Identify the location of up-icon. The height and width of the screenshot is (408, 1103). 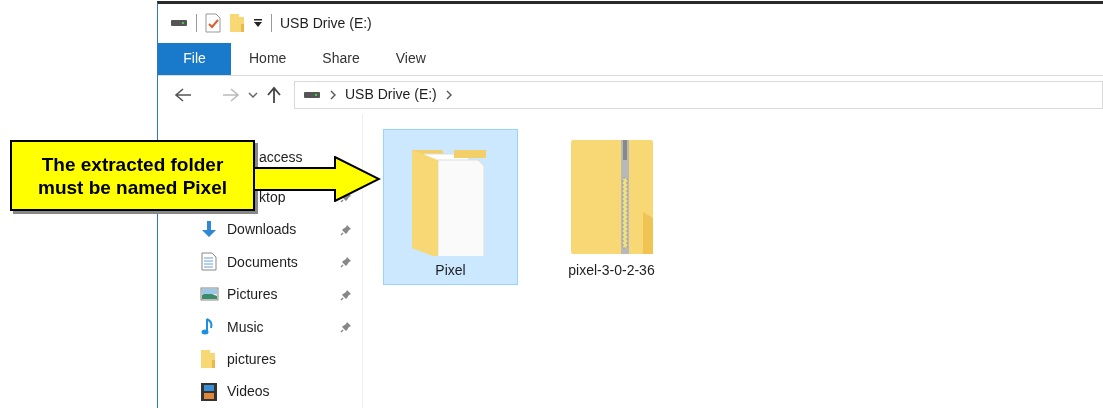
(274, 94).